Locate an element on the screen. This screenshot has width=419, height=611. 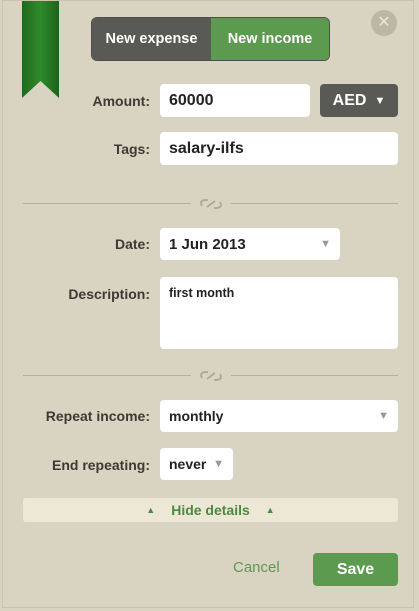
date-label: Date: is located at coordinates (132, 244).